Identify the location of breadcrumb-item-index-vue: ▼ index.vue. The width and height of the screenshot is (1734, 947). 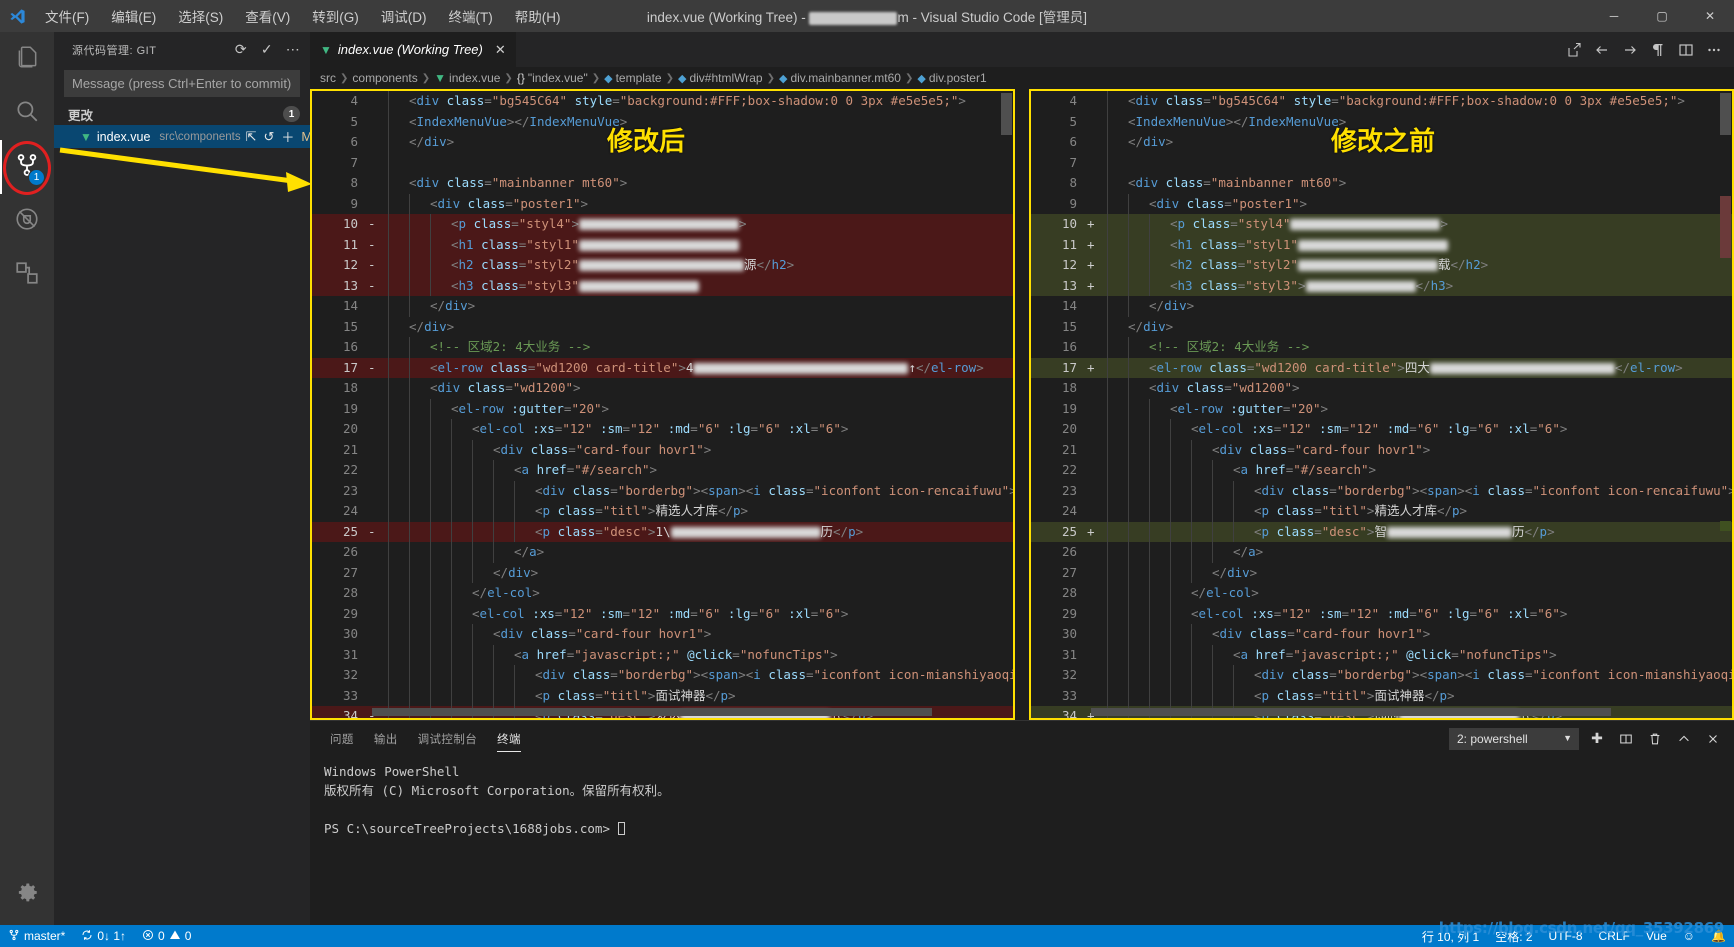
(467, 78).